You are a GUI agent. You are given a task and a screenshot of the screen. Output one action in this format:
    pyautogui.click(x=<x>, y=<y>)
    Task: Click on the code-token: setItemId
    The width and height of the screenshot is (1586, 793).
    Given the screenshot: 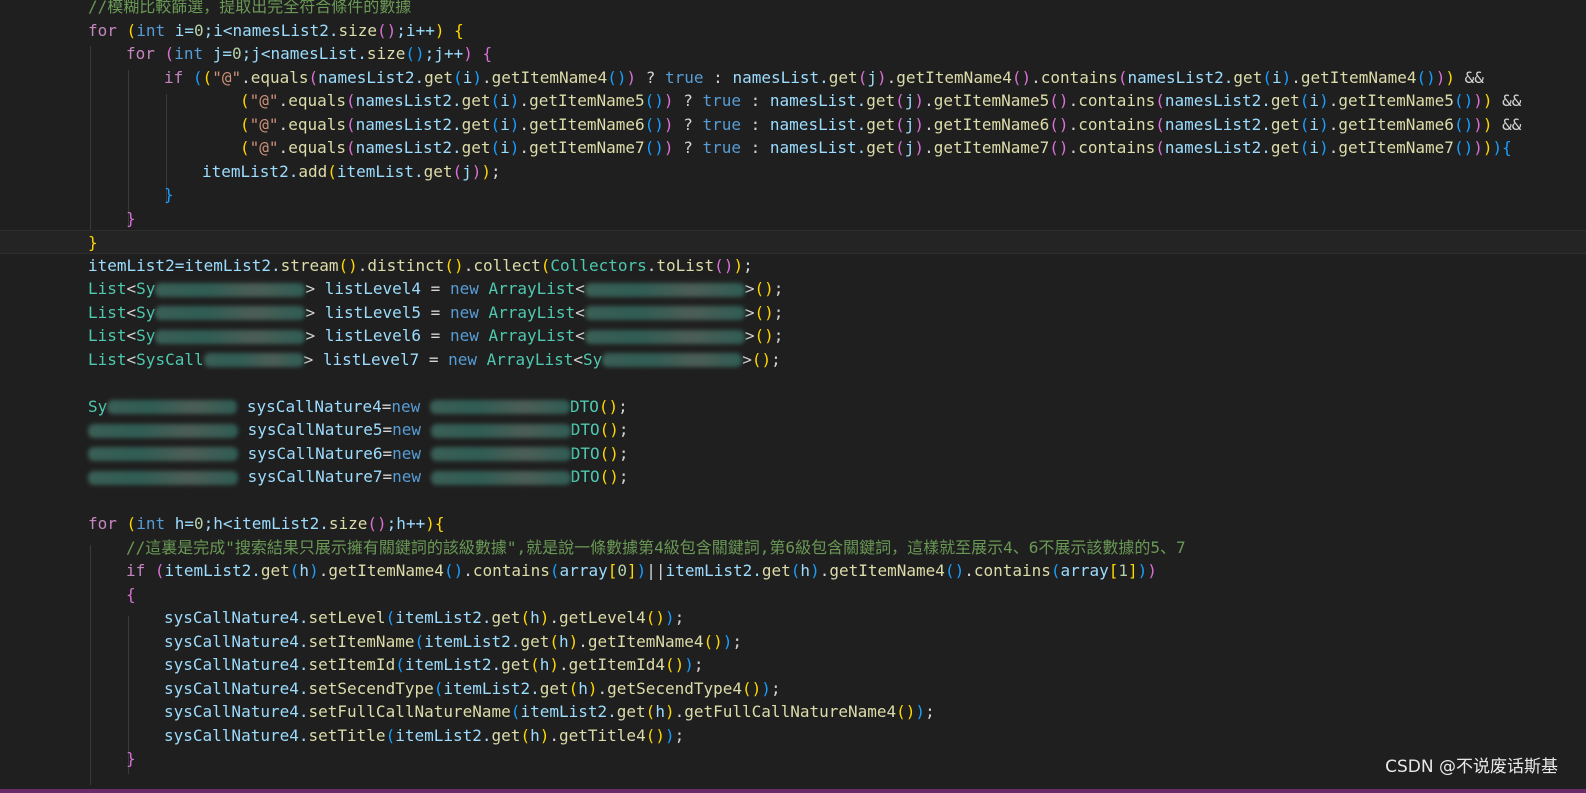 What is the action you would take?
    pyautogui.click(x=352, y=664)
    